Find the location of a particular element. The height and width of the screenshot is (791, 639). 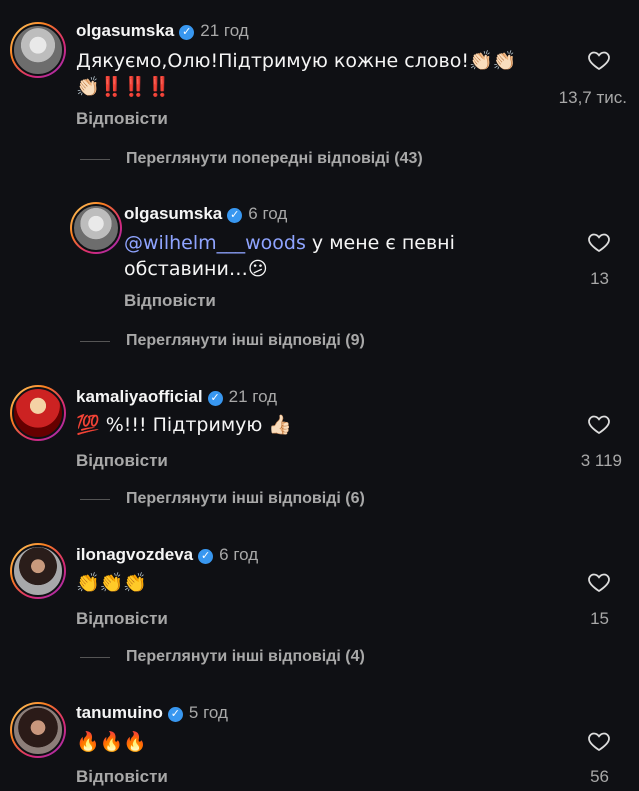

view-previous-replies-button: Переглянути попередні відповіді (43) is located at coordinates (251, 159).